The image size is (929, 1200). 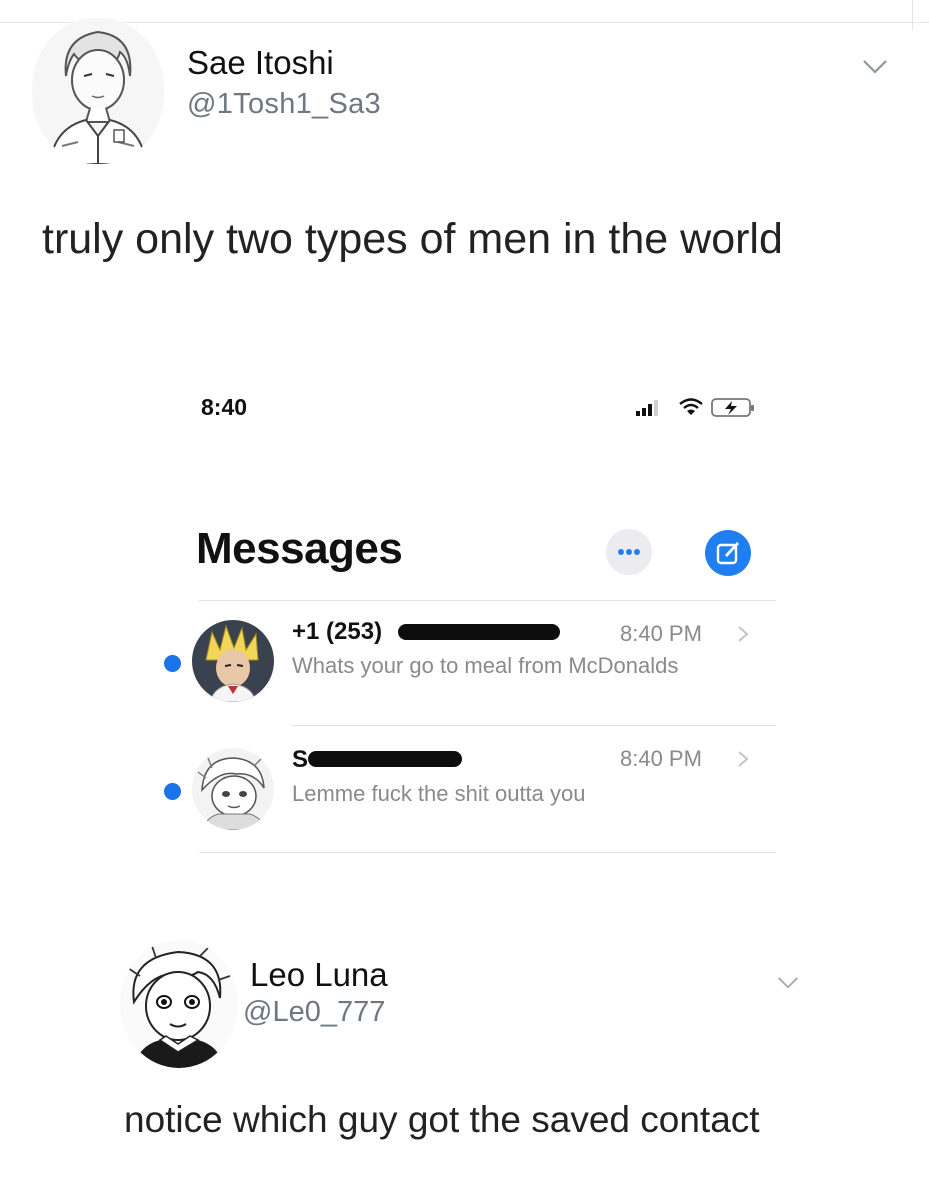 I want to click on spiky-hair-avatar-icon, so click(x=233, y=661).